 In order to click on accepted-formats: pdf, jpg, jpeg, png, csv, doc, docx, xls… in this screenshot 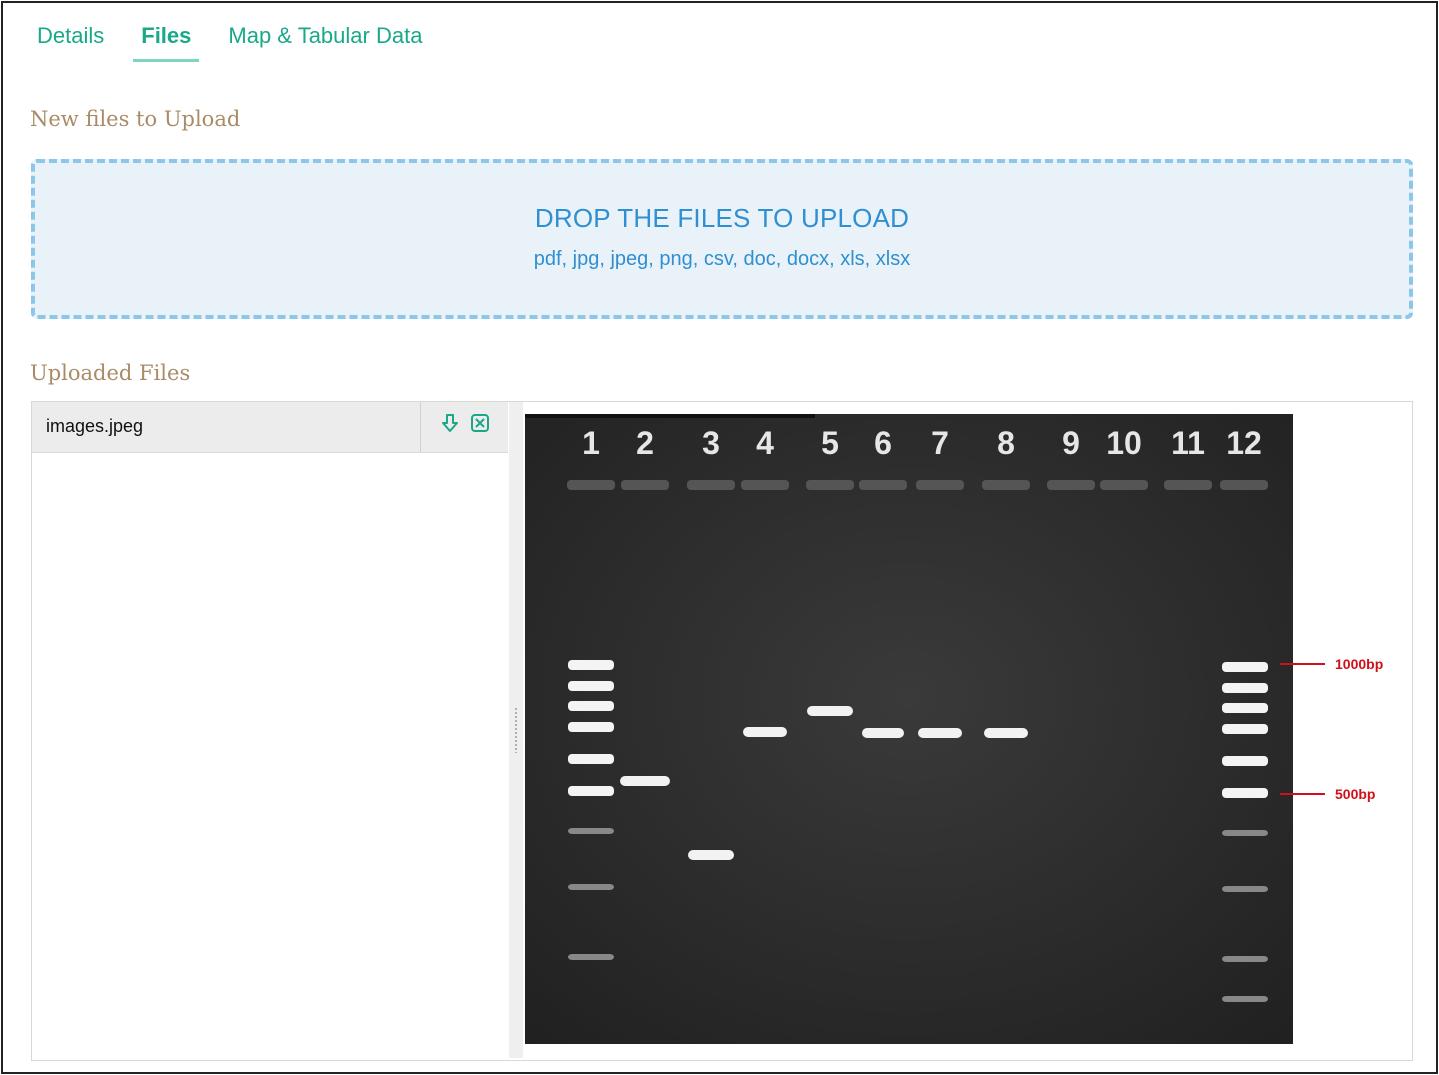, I will do `click(722, 259)`.